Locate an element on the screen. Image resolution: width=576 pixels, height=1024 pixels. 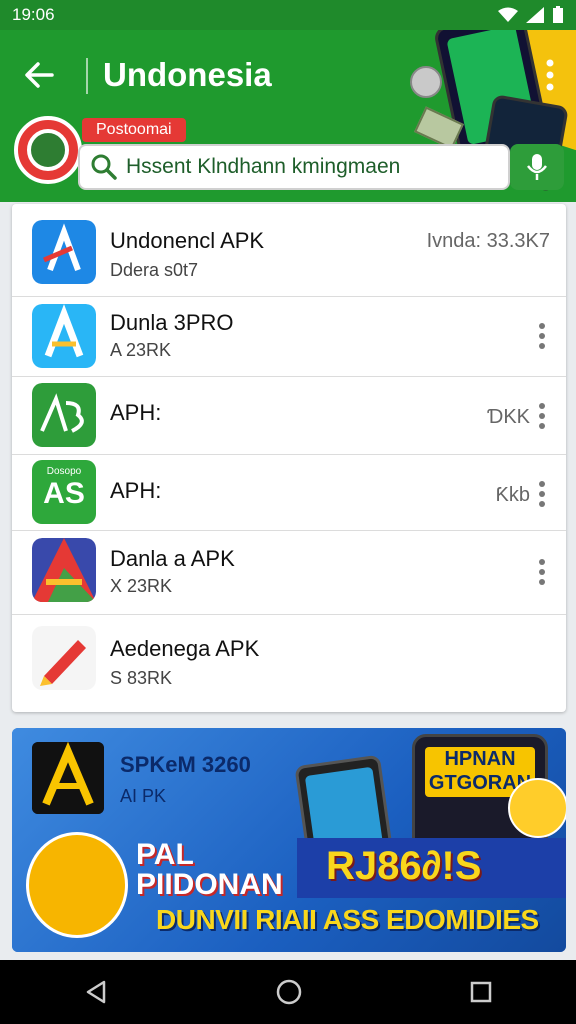
voice-search-button is located at coordinates (537, 167).